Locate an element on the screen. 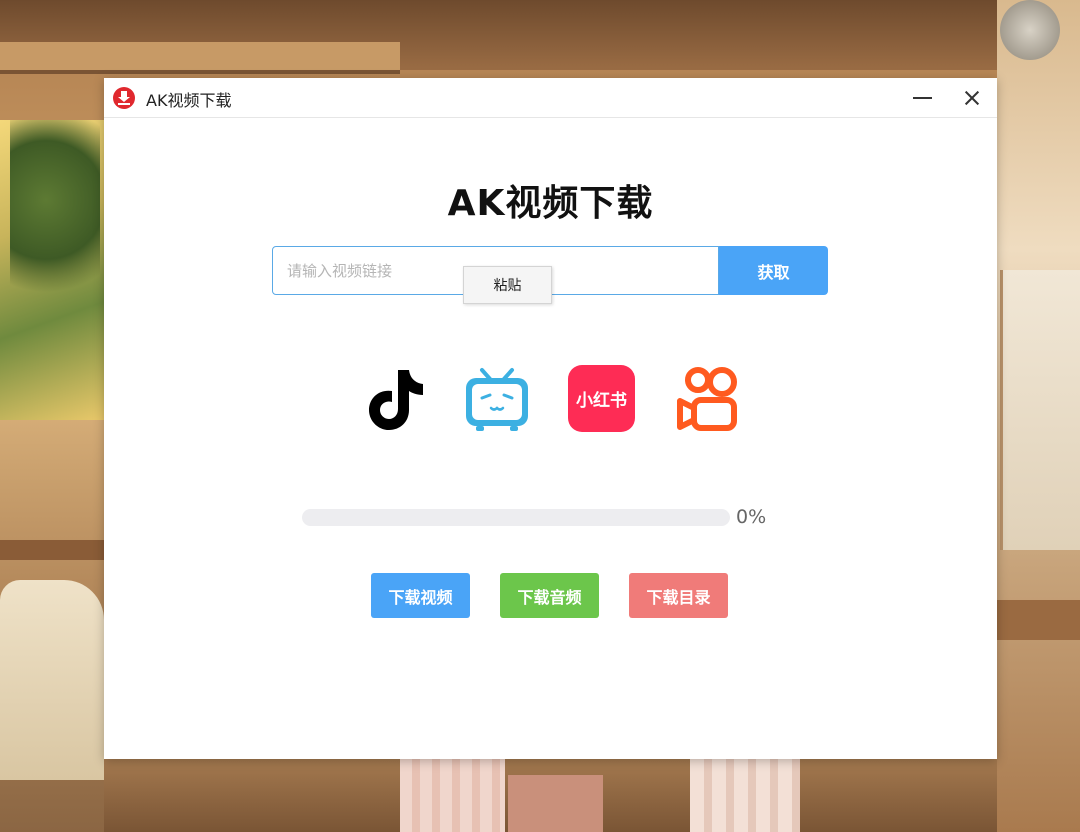  progress-percent: 0% is located at coordinates (751, 517).